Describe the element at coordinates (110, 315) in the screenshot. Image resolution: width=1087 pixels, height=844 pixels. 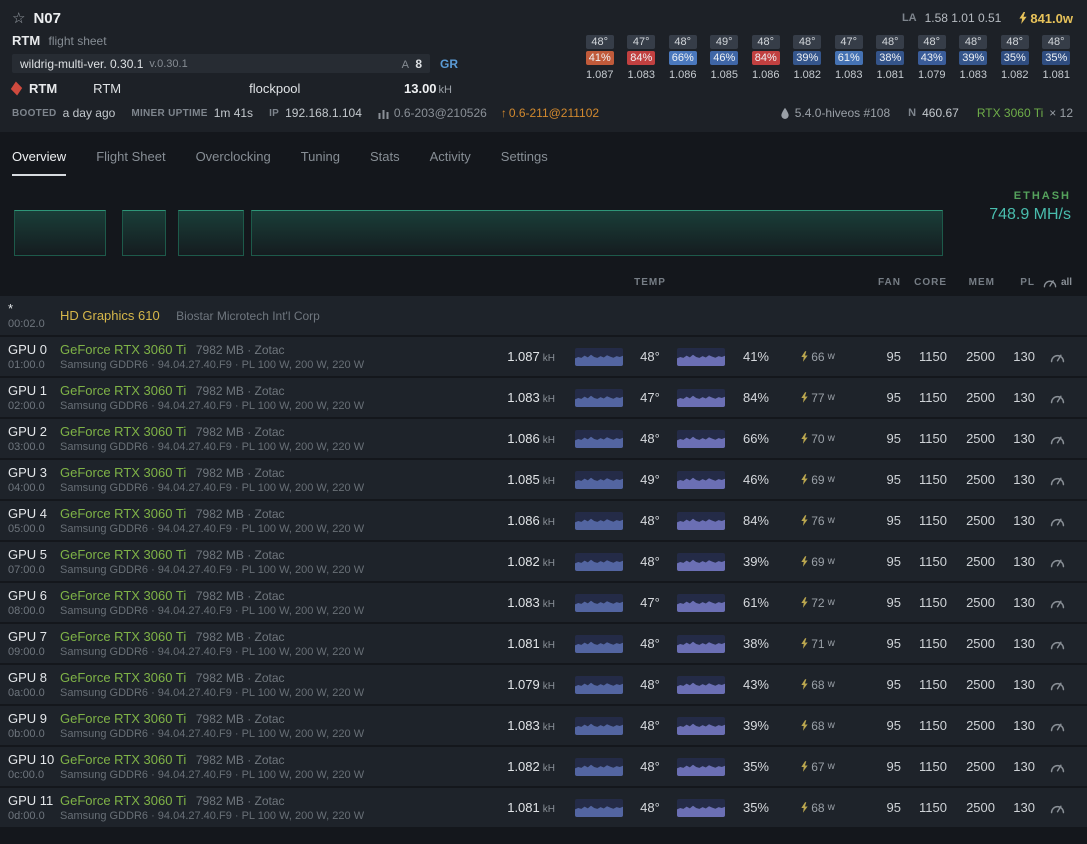
I see `integrated-gpu-name: HD Graphics 610` at that location.